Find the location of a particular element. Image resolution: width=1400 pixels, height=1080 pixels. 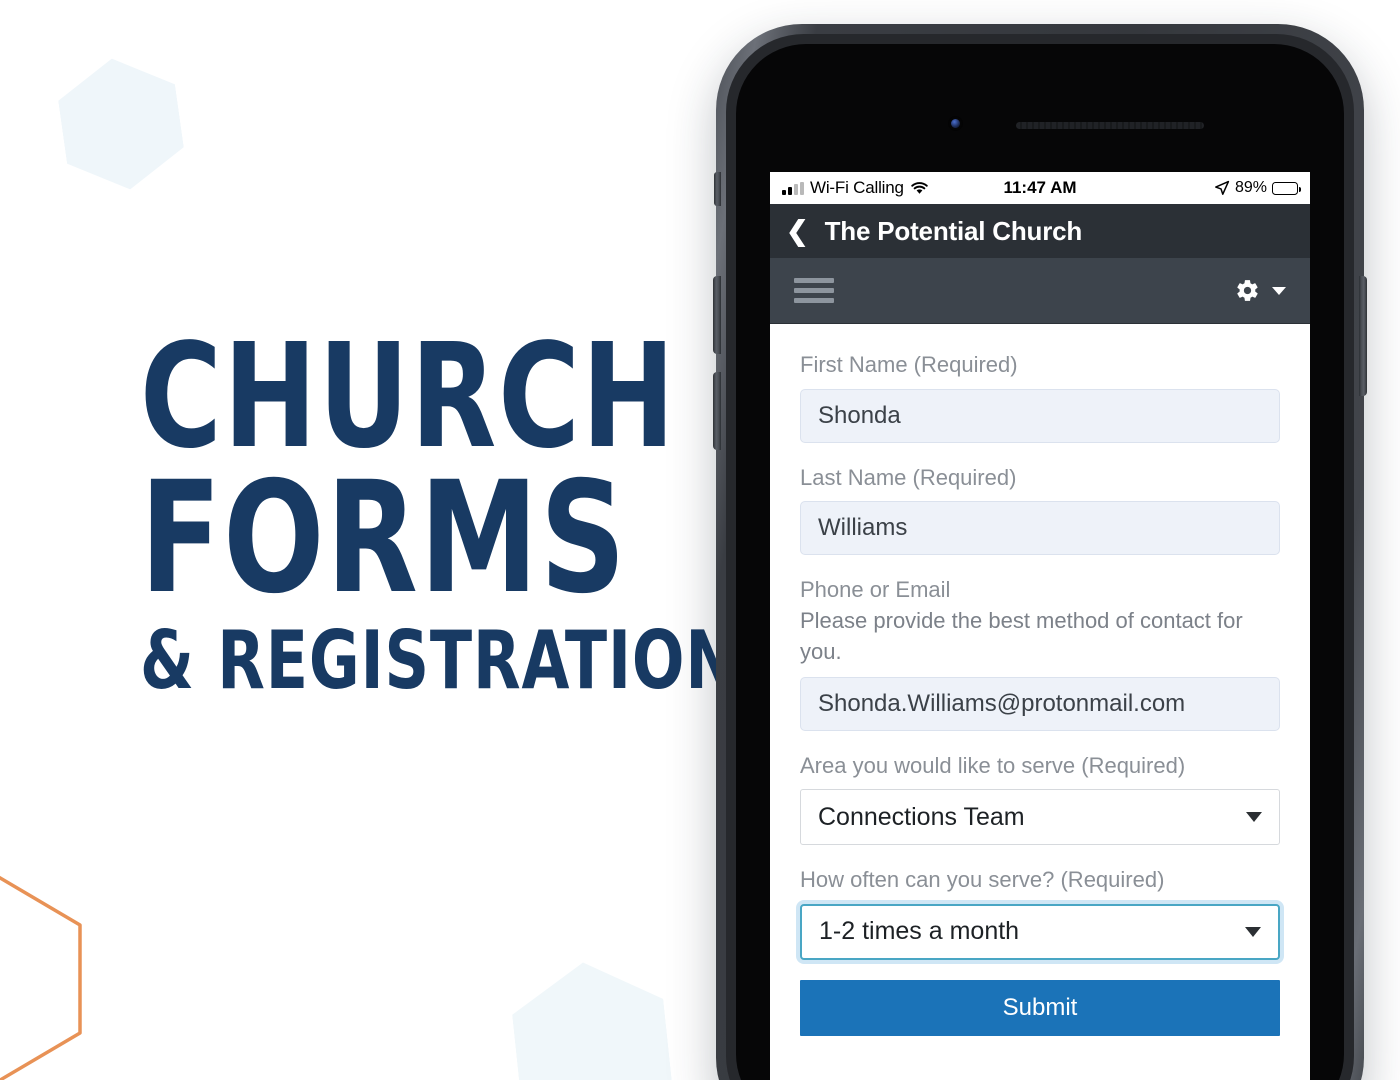

first-name-input: Shonda is located at coordinates (1040, 415).